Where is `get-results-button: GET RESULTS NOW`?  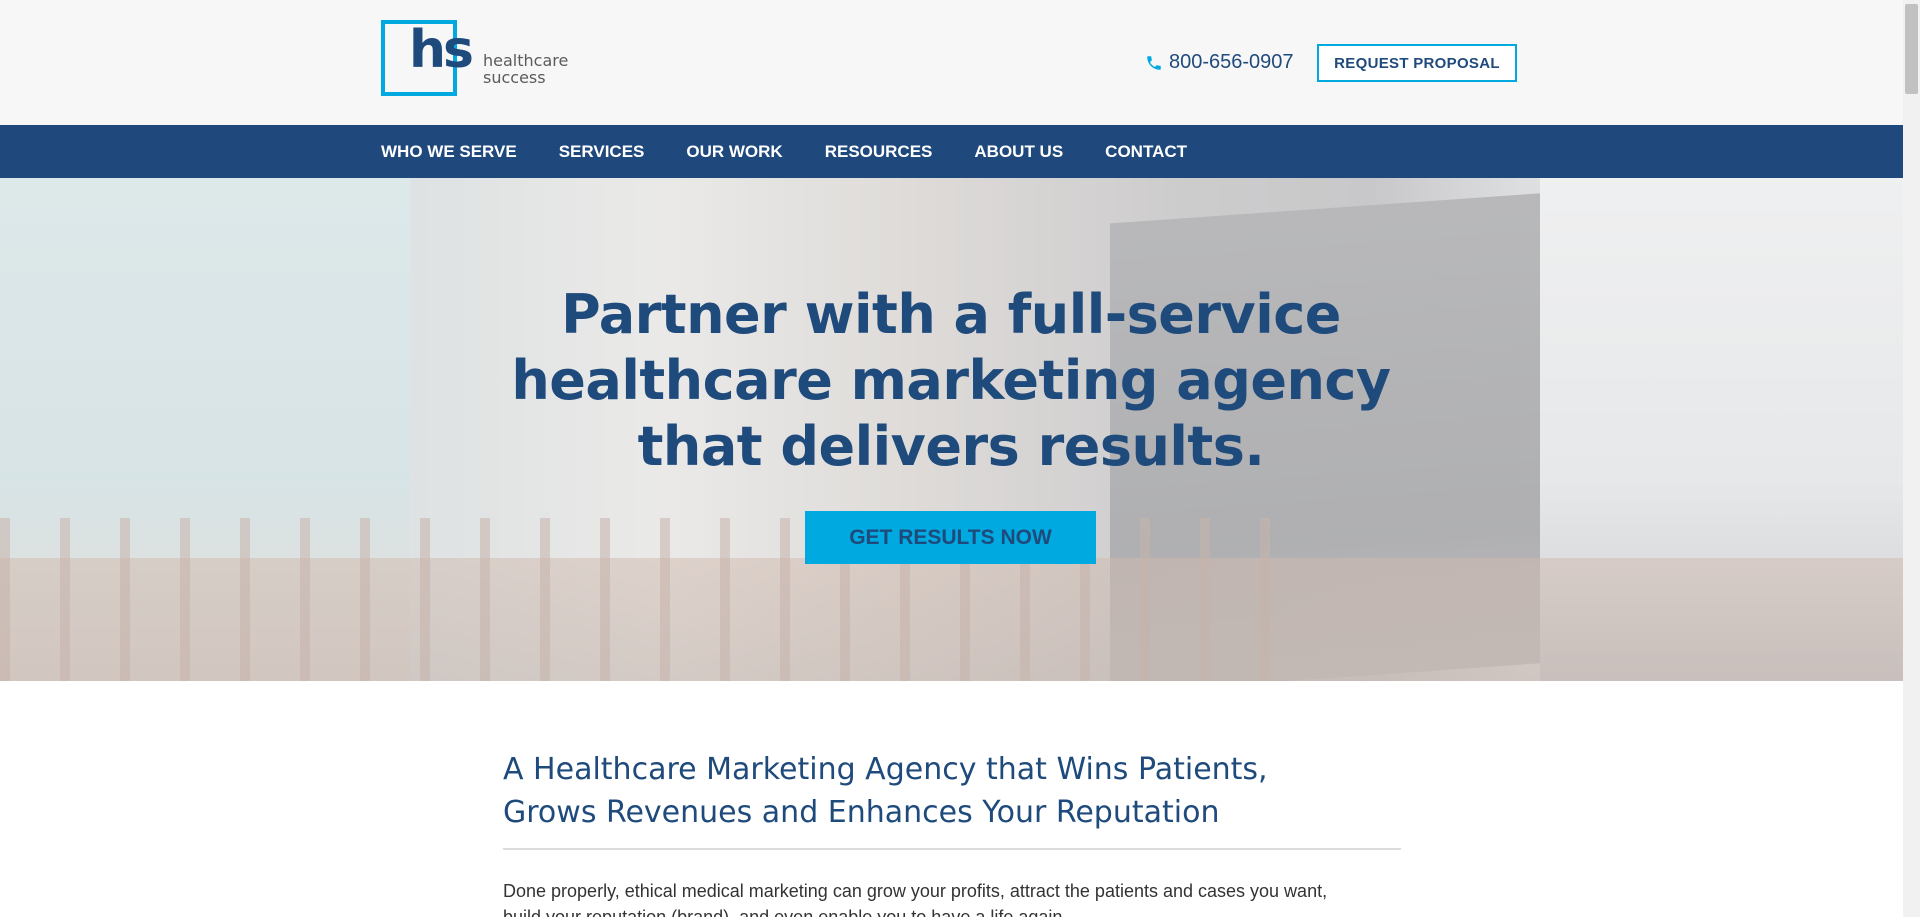
get-results-button: GET RESULTS NOW is located at coordinates (950, 537).